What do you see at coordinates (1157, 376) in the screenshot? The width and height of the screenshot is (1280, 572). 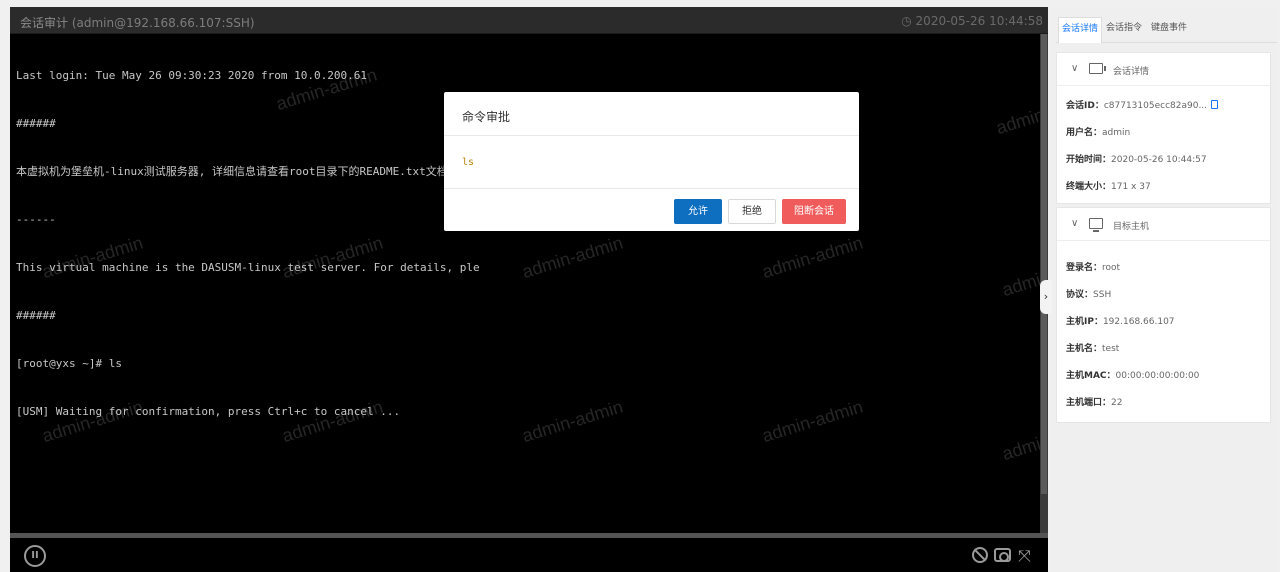 I see `field-value: 00:00:00:00:00:00` at bounding box center [1157, 376].